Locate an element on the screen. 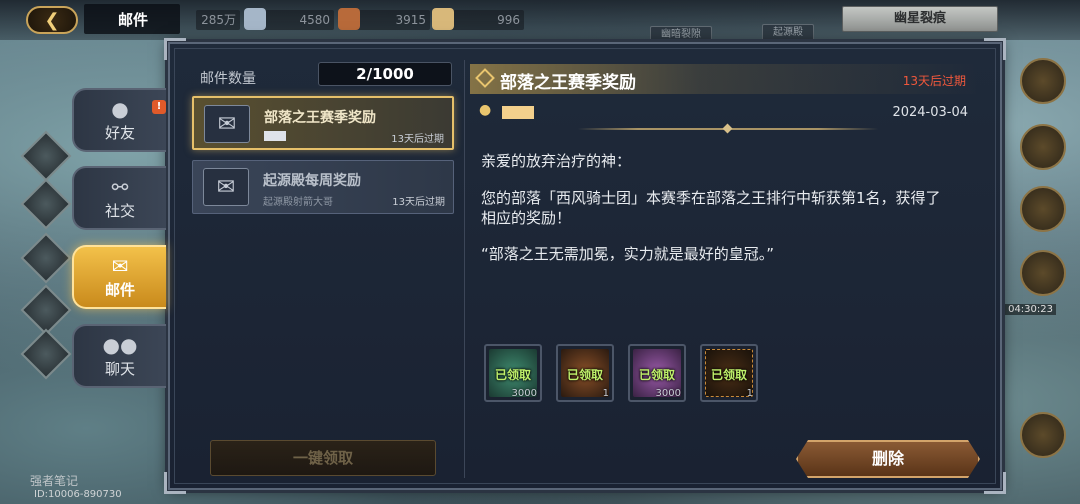  list-item: ✉ 部落之王赛季奖励 13天后过期 is located at coordinates (323, 123).